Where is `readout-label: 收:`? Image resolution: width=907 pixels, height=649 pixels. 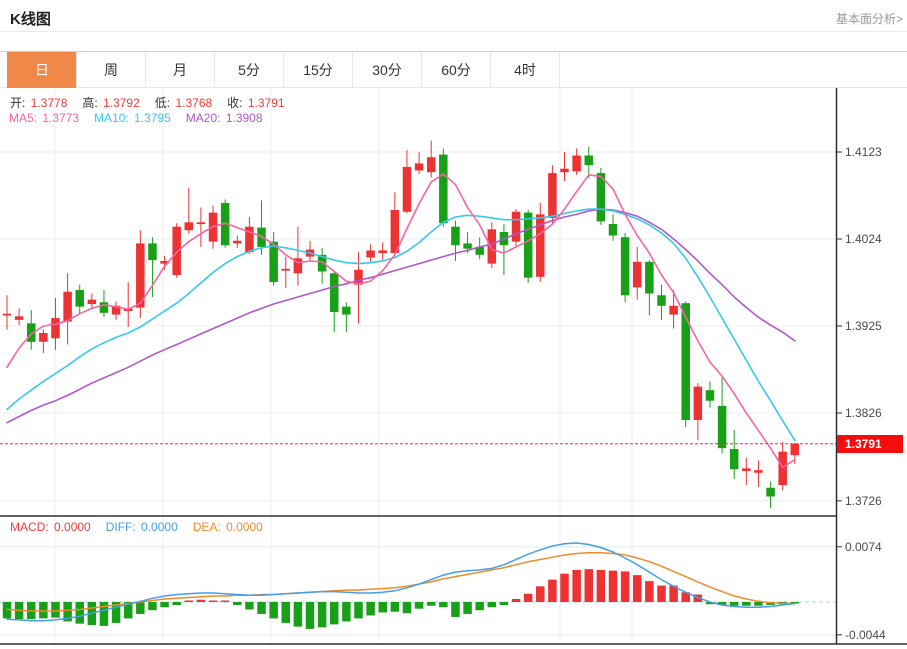 readout-label: 收: is located at coordinates (235, 103).